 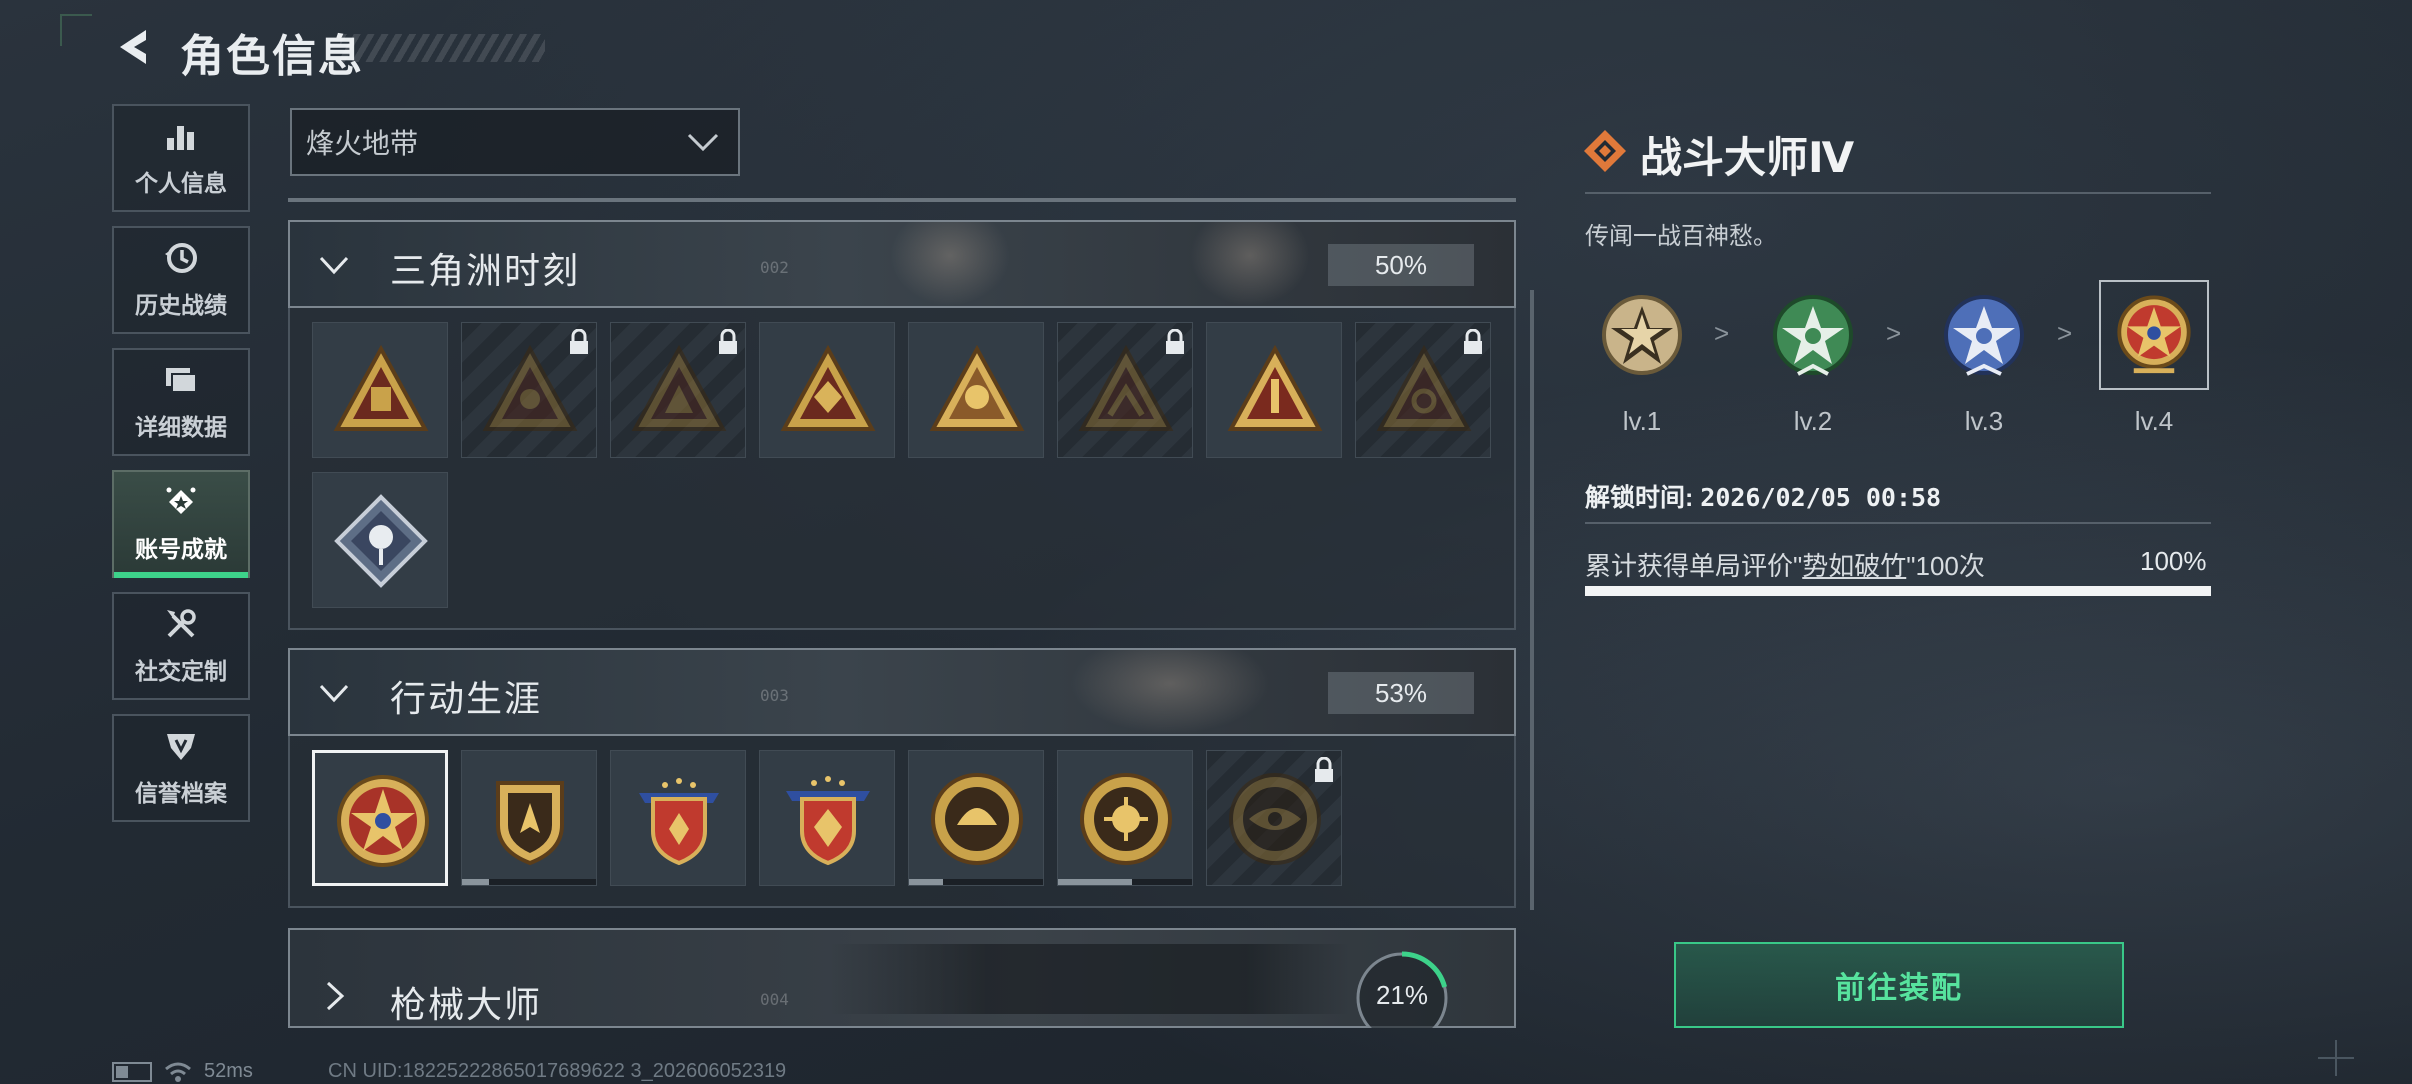 What do you see at coordinates (2336, 1058) in the screenshot?
I see `crosshair-icon` at bounding box center [2336, 1058].